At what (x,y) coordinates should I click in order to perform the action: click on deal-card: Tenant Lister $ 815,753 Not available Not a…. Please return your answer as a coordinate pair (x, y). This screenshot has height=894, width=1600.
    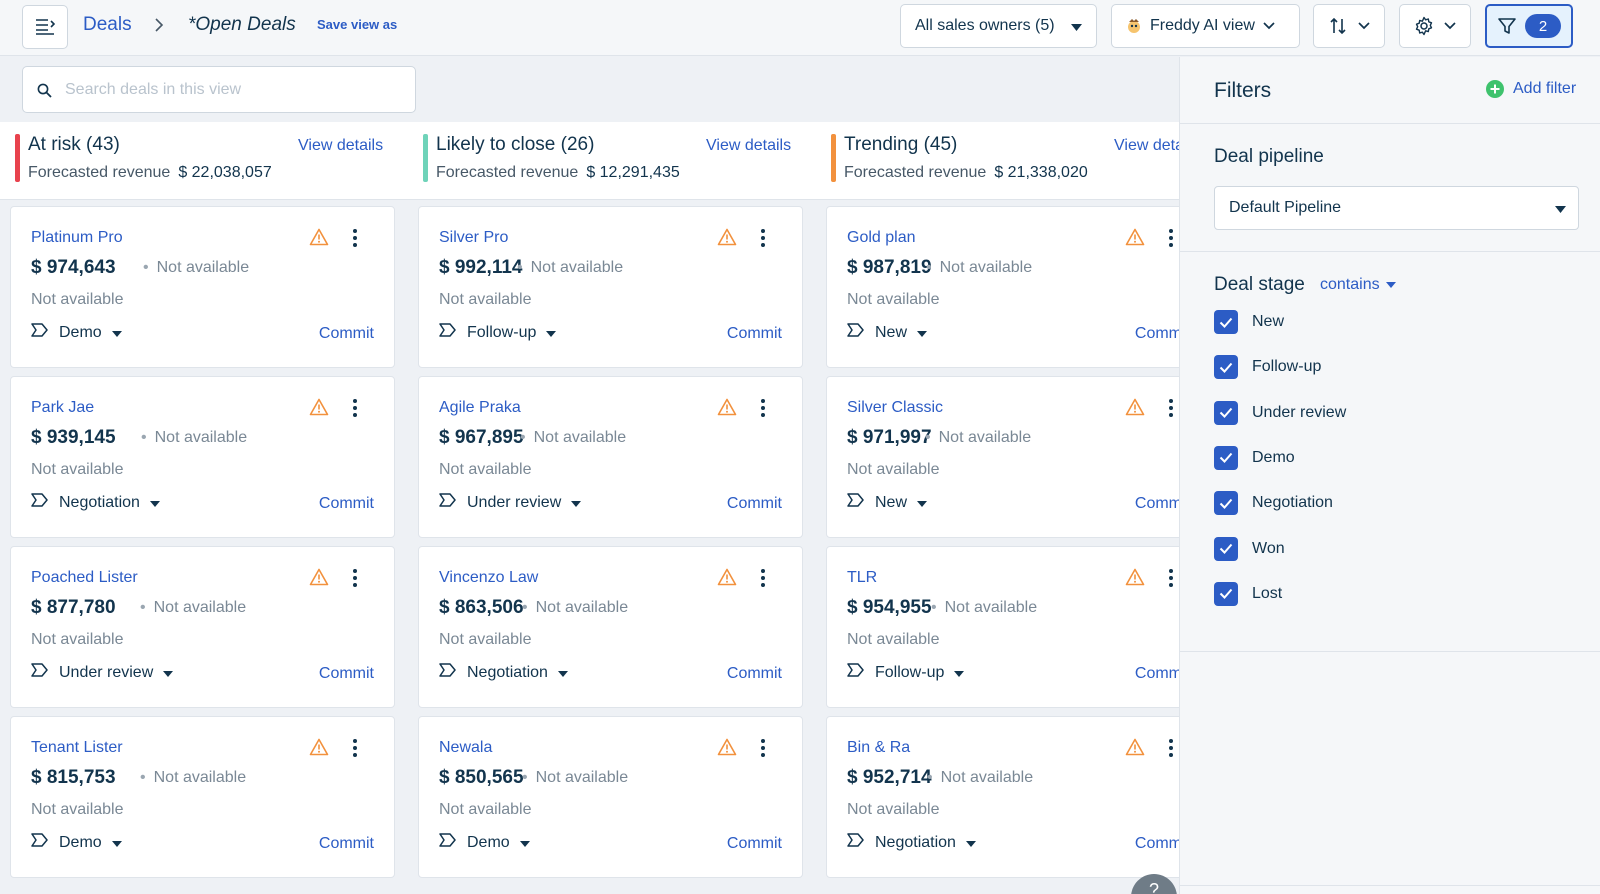
    Looking at the image, I should click on (202, 797).